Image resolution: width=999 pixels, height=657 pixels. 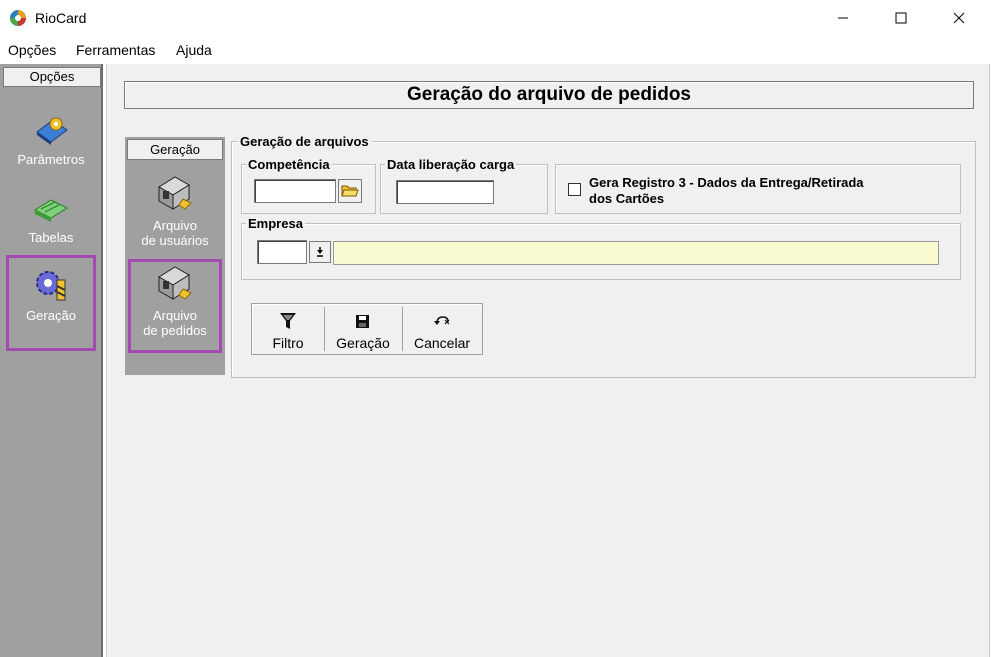 I want to click on nav-item-label: Tabelas, so click(x=51, y=237).